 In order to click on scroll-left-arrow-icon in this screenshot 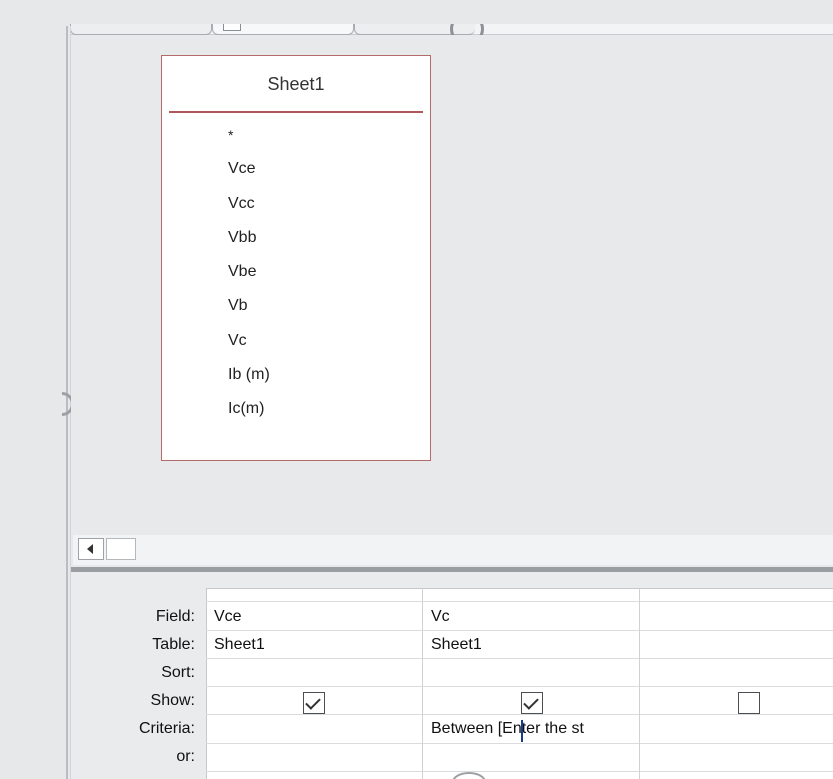, I will do `click(91, 549)`.